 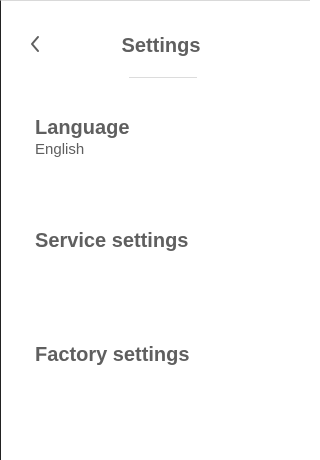 I want to click on page-title: Settings, so click(x=161, y=46).